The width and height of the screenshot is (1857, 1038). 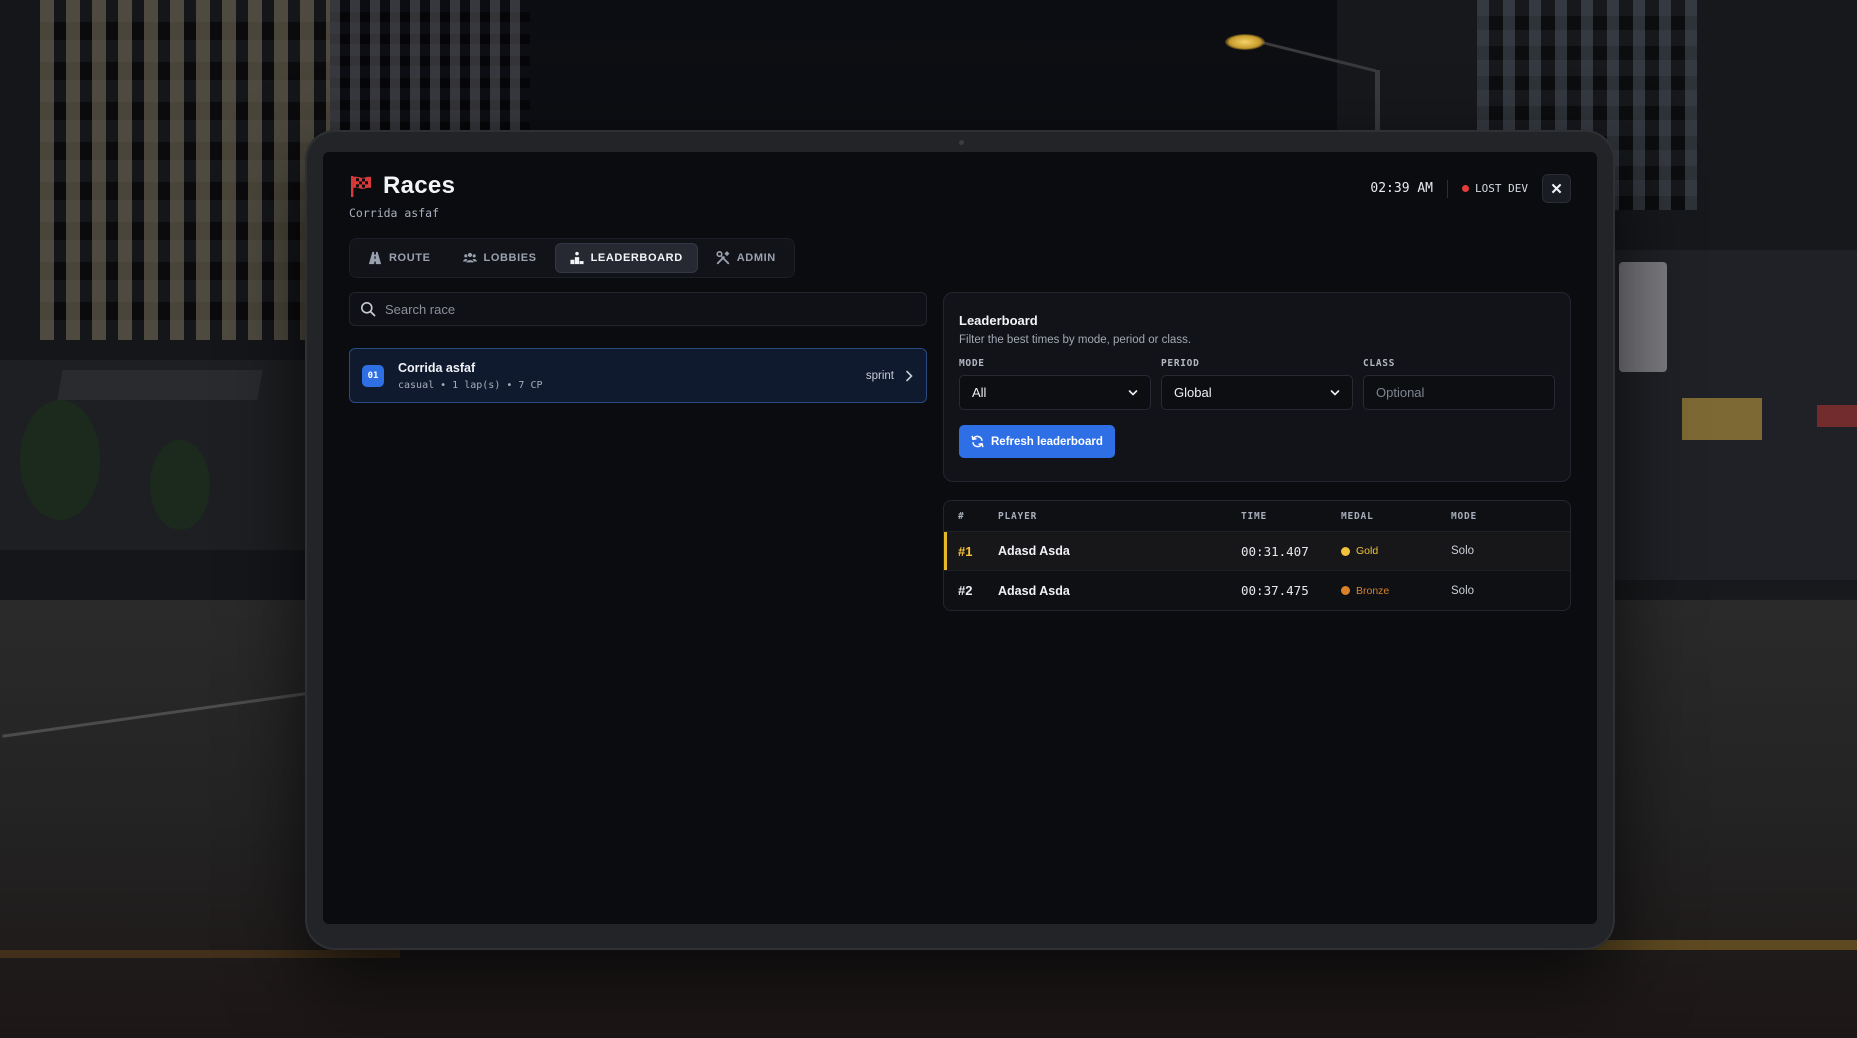 I want to click on refresh-leaderboard-button: Refresh leaderboard, so click(x=1037, y=441).